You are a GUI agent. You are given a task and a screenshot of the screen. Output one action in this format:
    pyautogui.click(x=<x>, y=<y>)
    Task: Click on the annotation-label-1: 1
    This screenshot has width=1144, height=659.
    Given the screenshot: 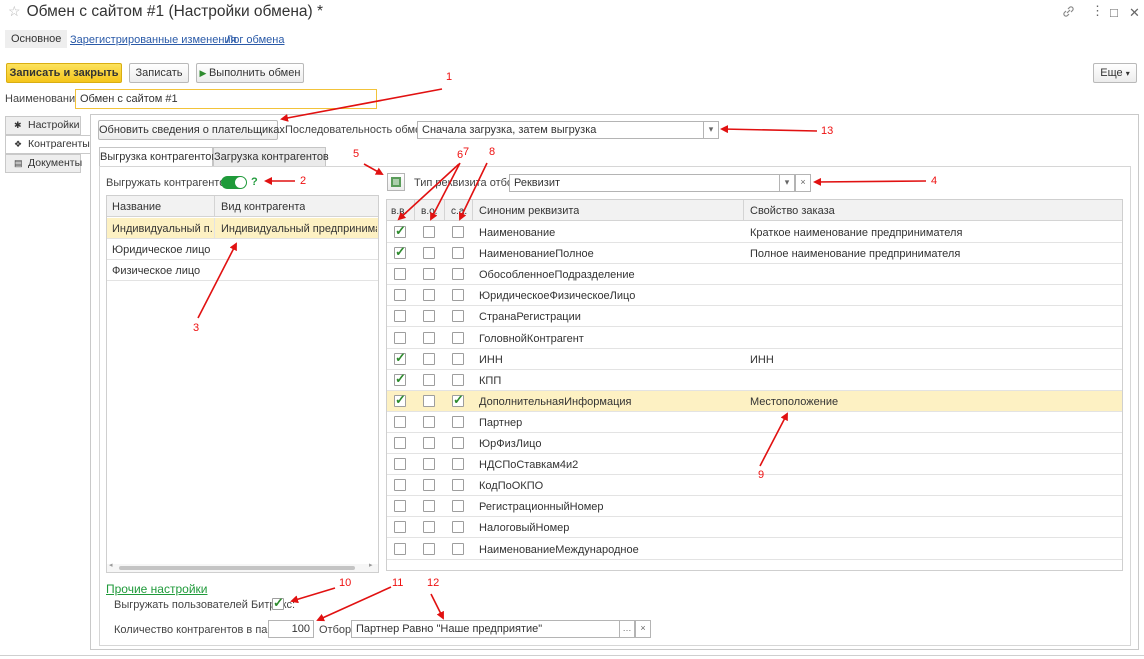 What is the action you would take?
    pyautogui.click(x=449, y=77)
    